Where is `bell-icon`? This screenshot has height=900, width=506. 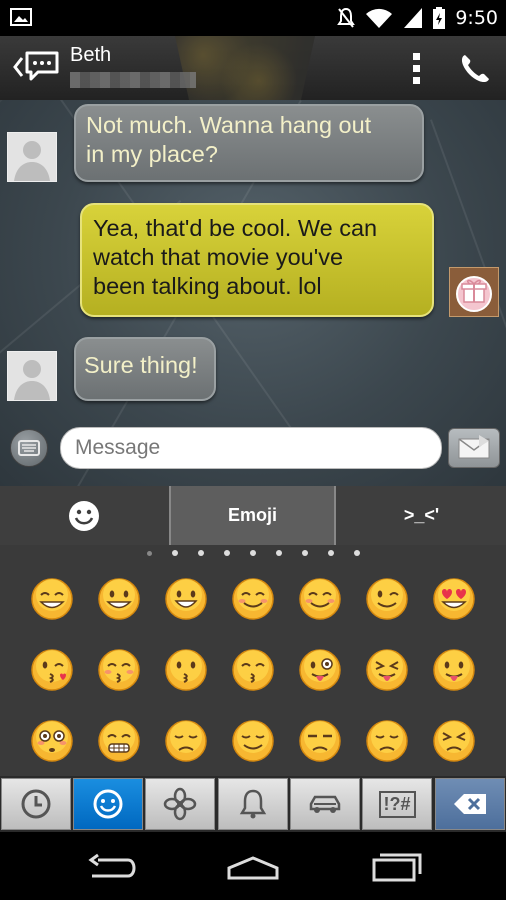
bell-icon is located at coordinates (253, 804).